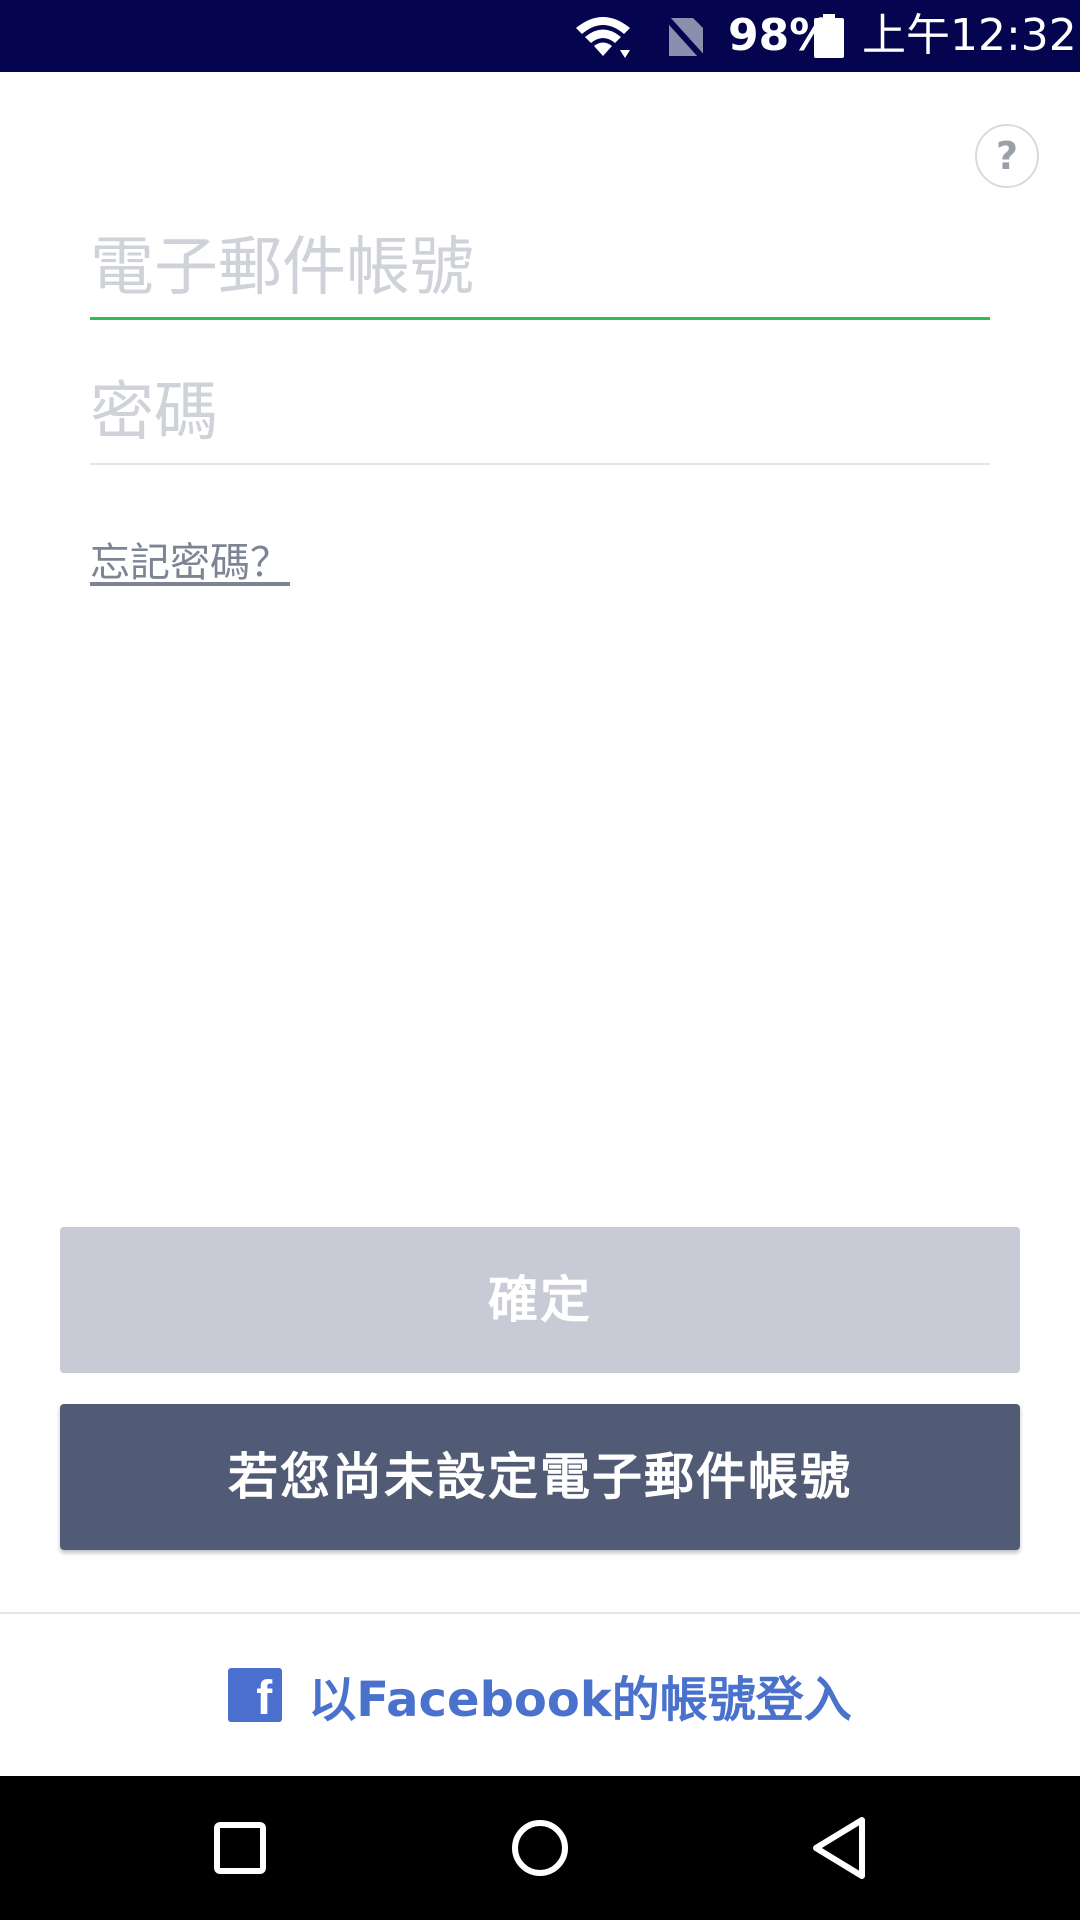 The image size is (1080, 1920). I want to click on facebook-icon-letter: f, so click(264, 1697).